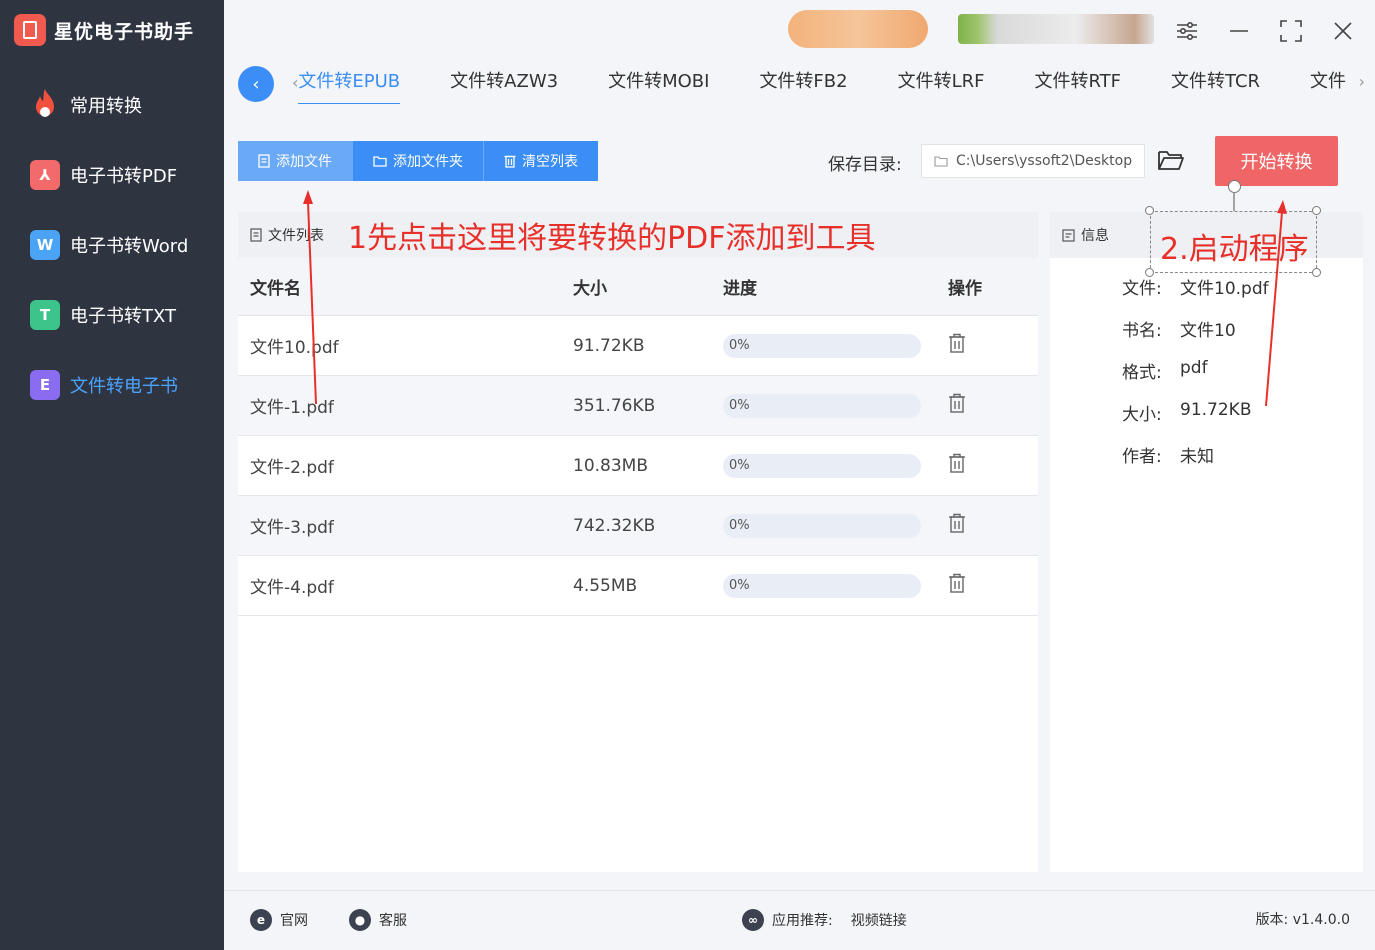 This screenshot has width=1375, height=950. Describe the element at coordinates (45, 315) in the screenshot. I see `txt-icon: T` at that location.